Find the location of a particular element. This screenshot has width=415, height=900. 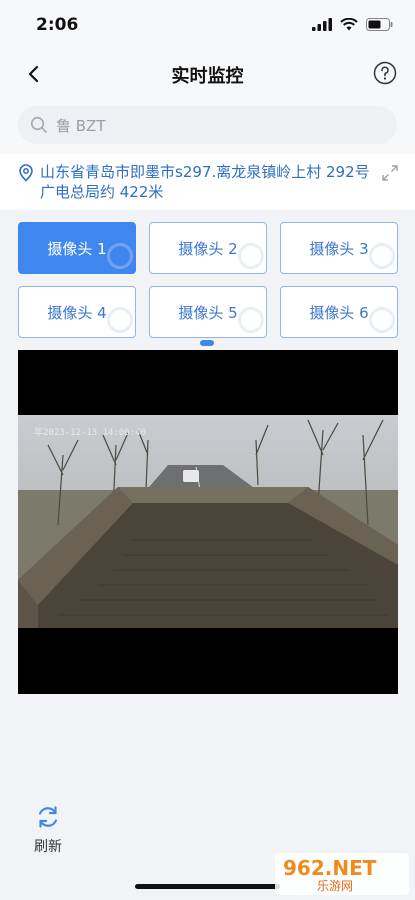

camera-button-5: 摄像头 5 is located at coordinates (208, 312).